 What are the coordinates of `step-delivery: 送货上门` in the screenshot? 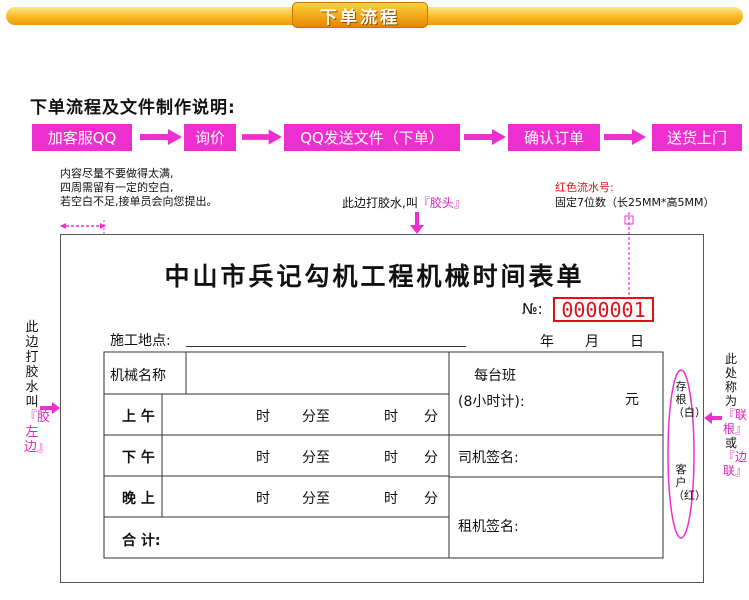 It's located at (697, 137).